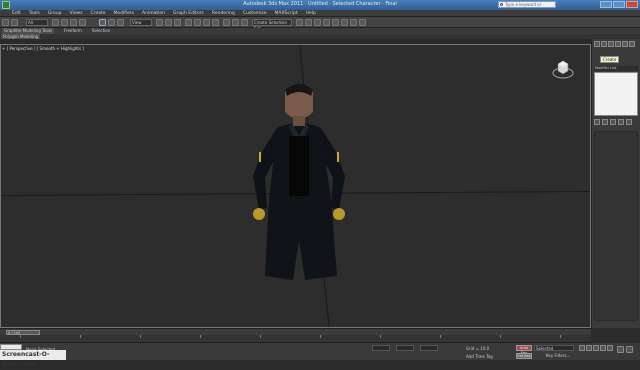 The width and height of the screenshot is (640, 370). Describe the element at coordinates (299, 22) in the screenshot. I see `layer-manager-icon` at that location.